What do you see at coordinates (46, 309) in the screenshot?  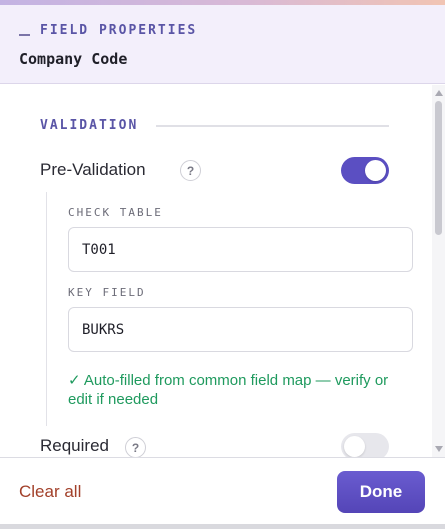 I see `indent-guide` at bounding box center [46, 309].